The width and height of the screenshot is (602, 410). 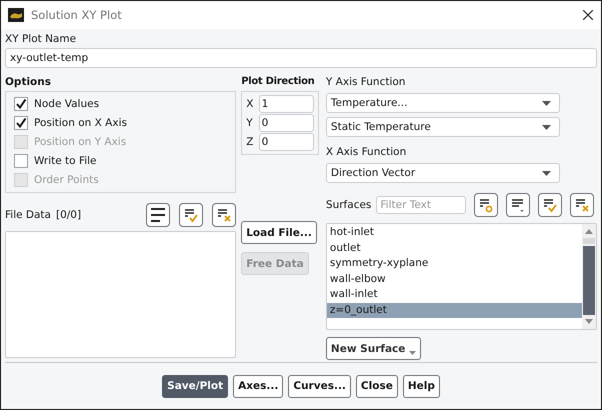 I want to click on dropdown: Direction Vector, so click(x=443, y=173).